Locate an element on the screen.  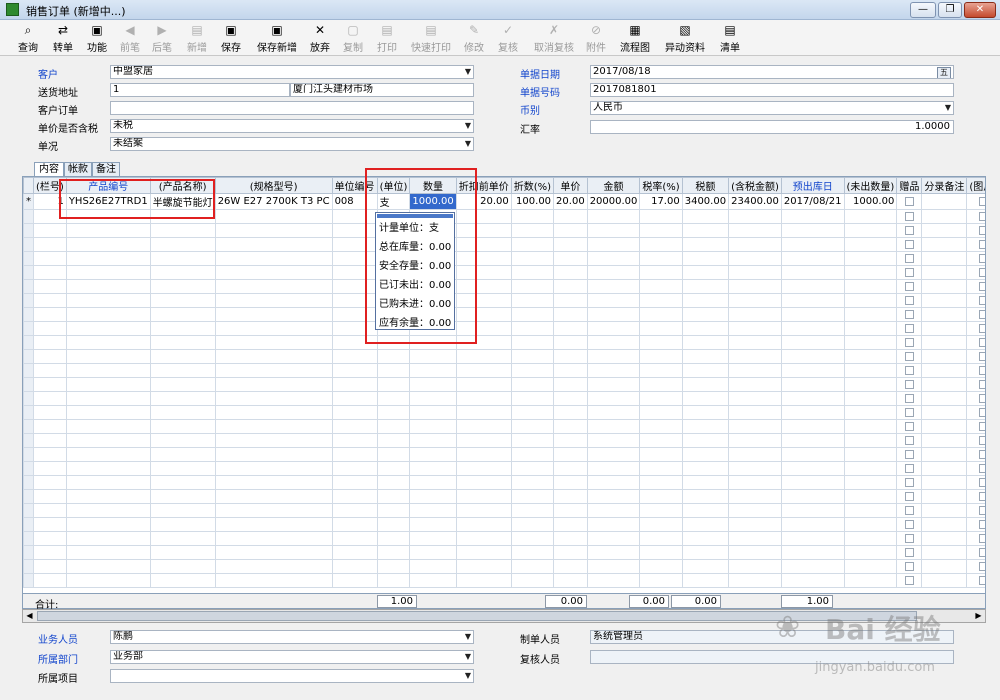
toolbar-flowchart-button: ▦ 流程图 is located at coordinates (635, 38).